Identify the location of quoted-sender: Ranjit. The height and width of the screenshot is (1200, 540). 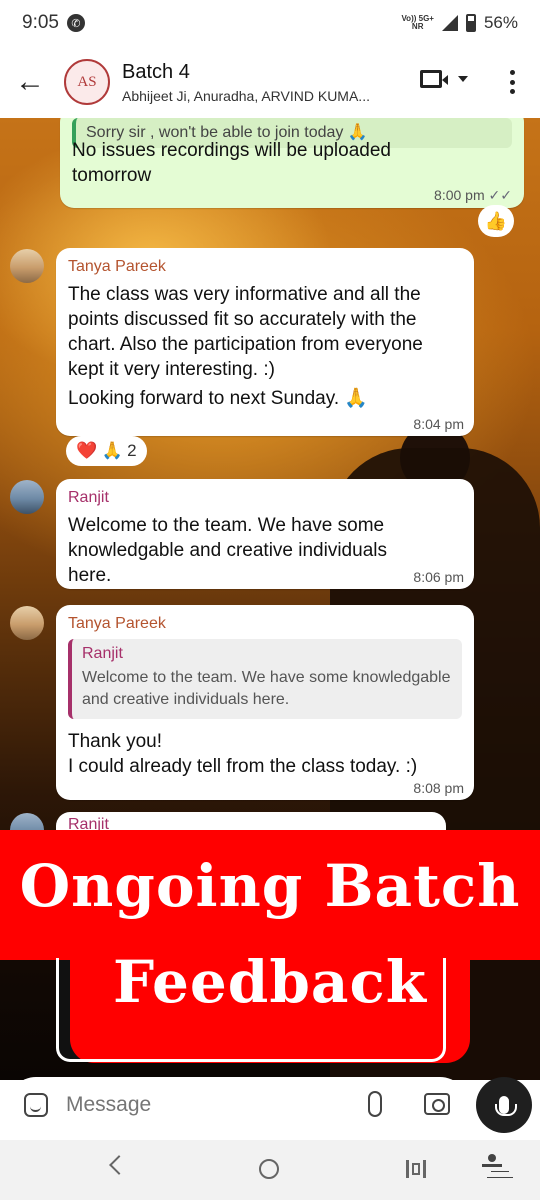
(102, 653).